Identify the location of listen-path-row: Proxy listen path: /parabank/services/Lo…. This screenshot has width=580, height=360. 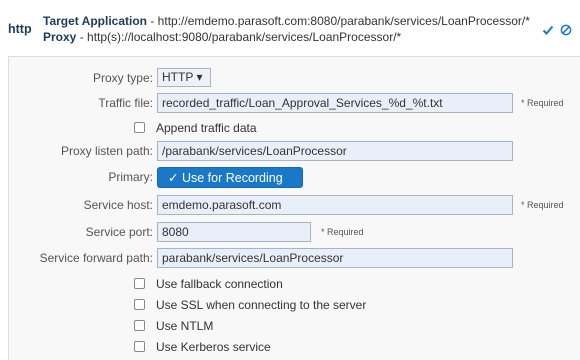
(294, 151).